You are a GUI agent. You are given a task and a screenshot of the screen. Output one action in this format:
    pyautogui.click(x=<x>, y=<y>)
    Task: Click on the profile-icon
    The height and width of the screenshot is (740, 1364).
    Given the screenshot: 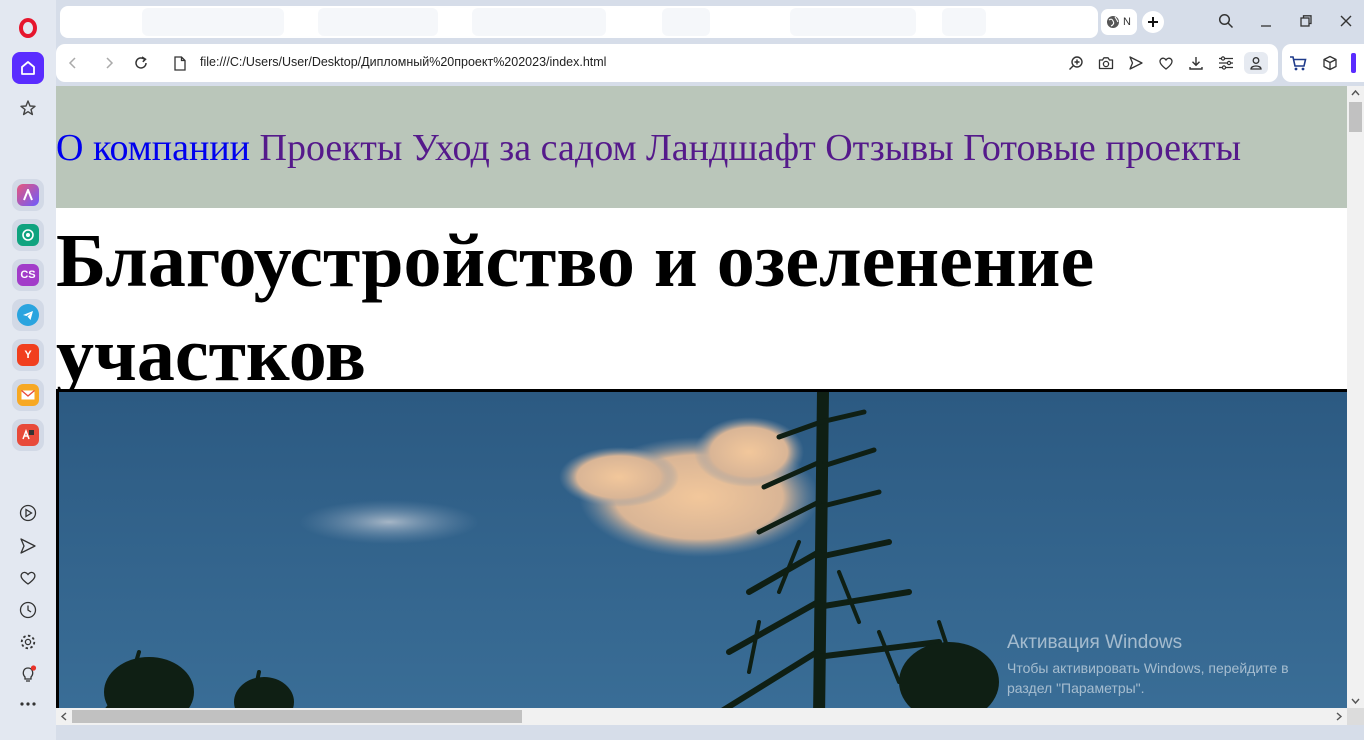 What is the action you would take?
    pyautogui.click(x=1256, y=63)
    